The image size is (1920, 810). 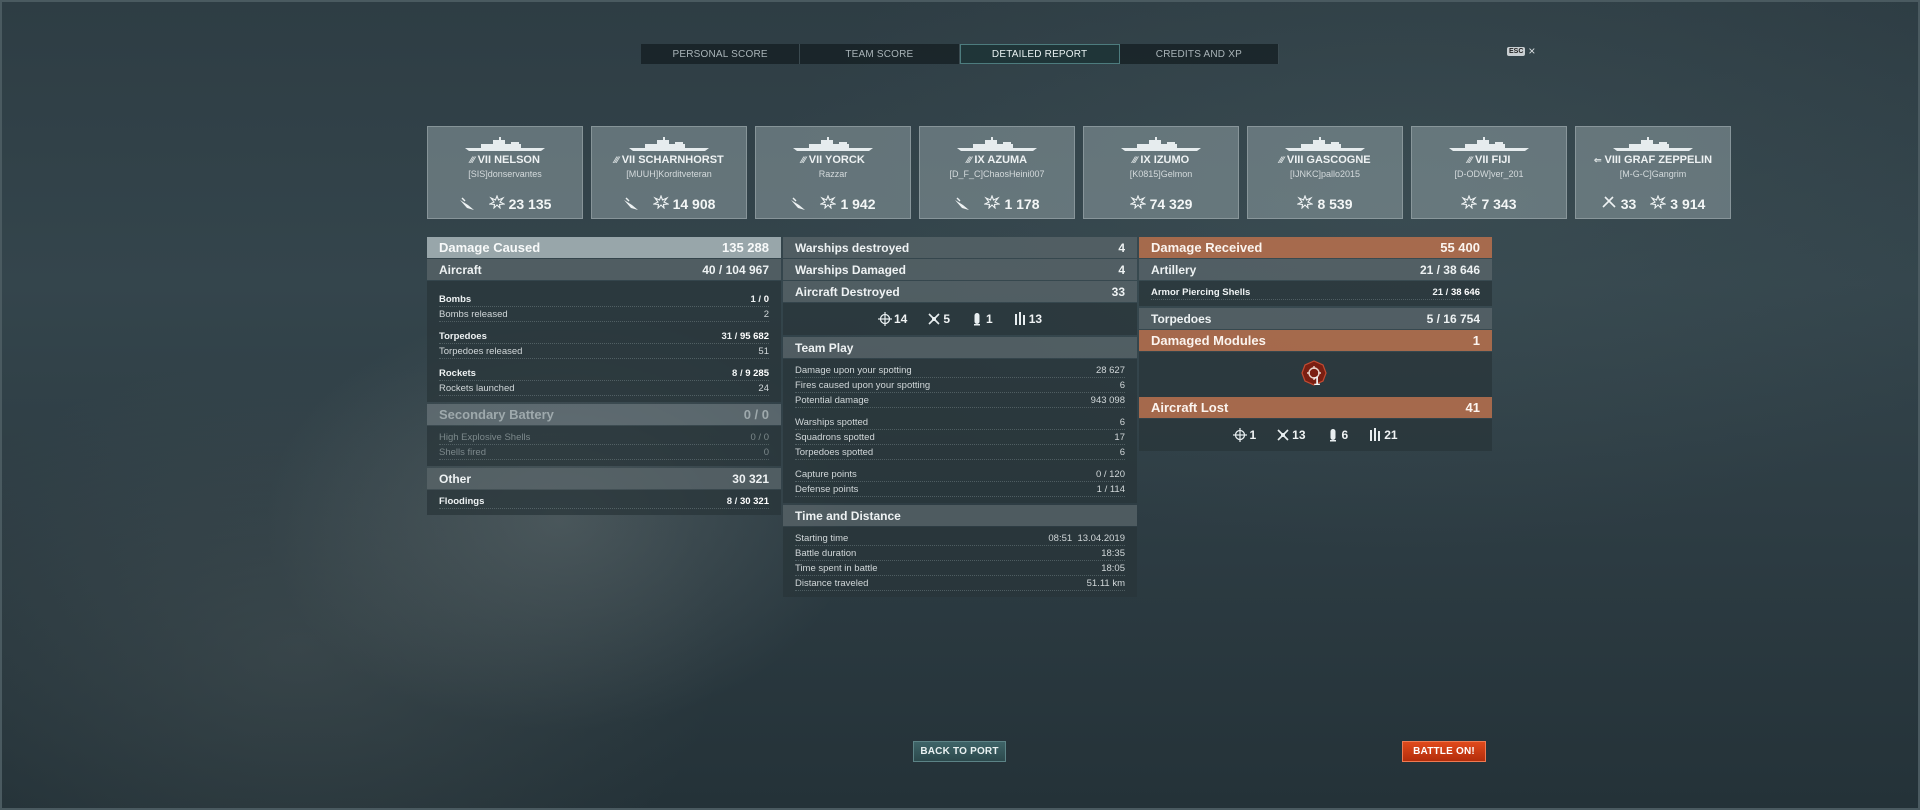 What do you see at coordinates (960, 568) in the screenshot?
I see `time-spent-row: Time spent in battle 18:05` at bounding box center [960, 568].